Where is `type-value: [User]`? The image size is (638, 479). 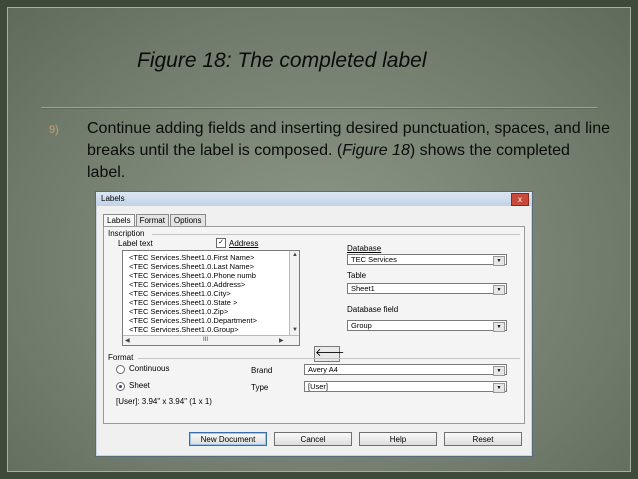 type-value: [User] is located at coordinates (318, 386).